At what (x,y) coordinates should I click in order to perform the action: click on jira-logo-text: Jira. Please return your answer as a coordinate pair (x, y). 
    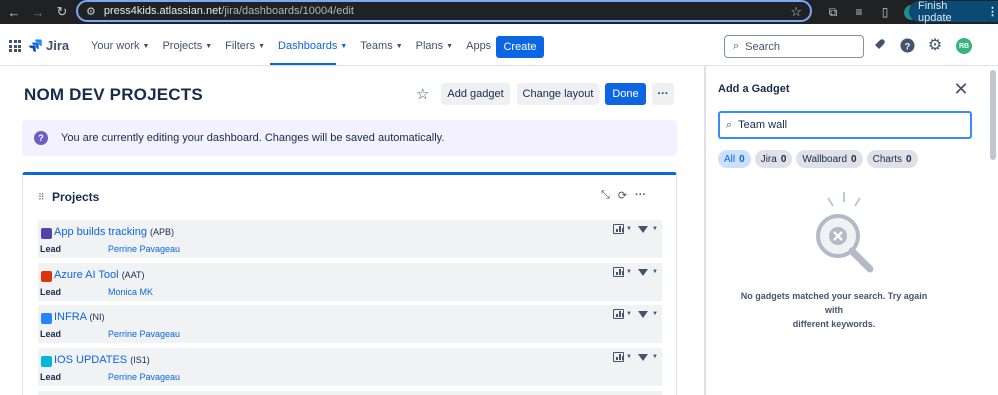
    Looking at the image, I should click on (58, 45).